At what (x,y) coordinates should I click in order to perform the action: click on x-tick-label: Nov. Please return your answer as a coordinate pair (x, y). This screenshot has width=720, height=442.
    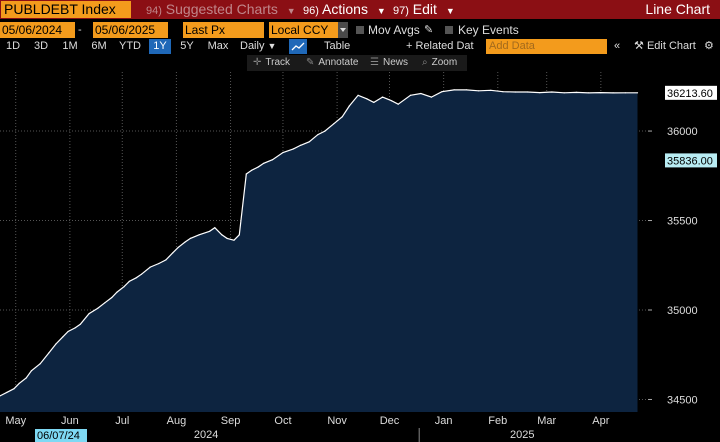
    Looking at the image, I should click on (337, 421).